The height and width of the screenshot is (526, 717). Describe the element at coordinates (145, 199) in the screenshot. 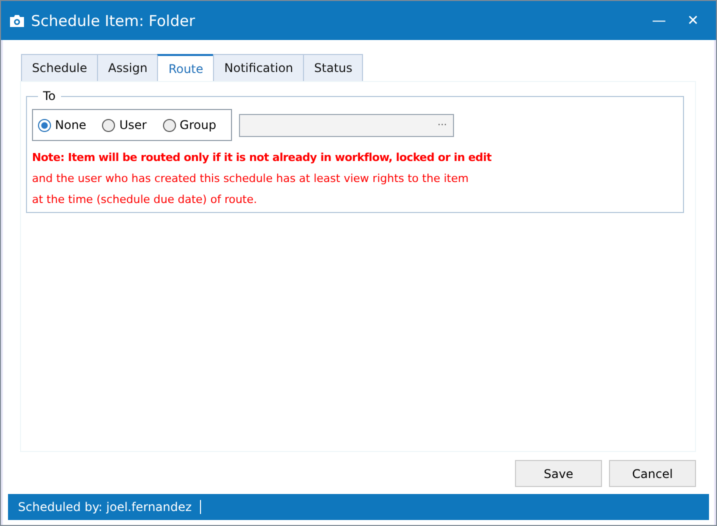

I see `note-text: at the time (schedule due date) of route.` at that location.